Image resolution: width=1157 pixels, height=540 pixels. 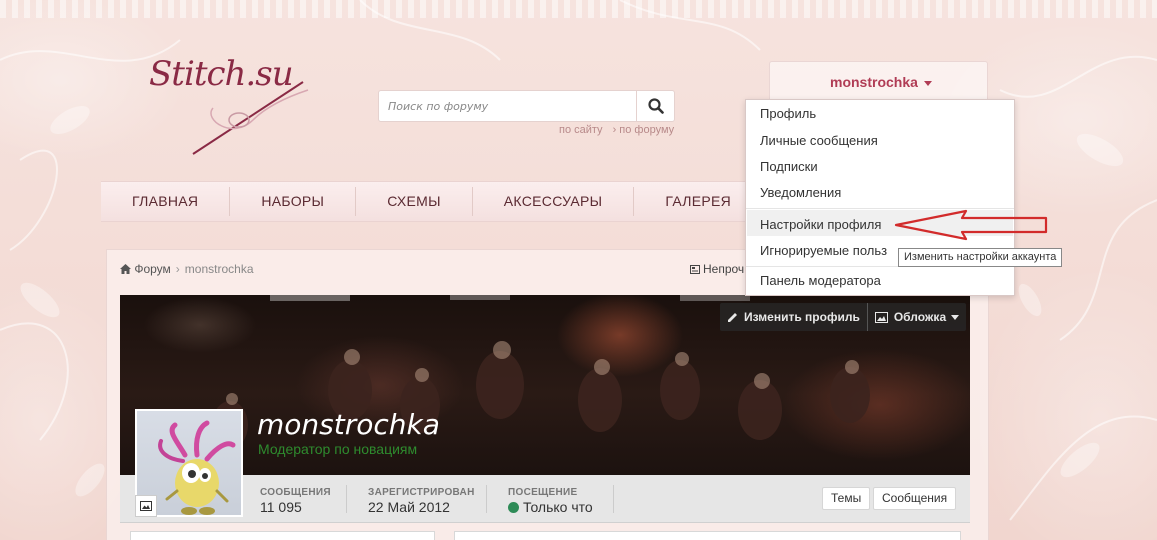 I want to click on nav-item-patterns: СХЕМЫ, so click(x=414, y=201).